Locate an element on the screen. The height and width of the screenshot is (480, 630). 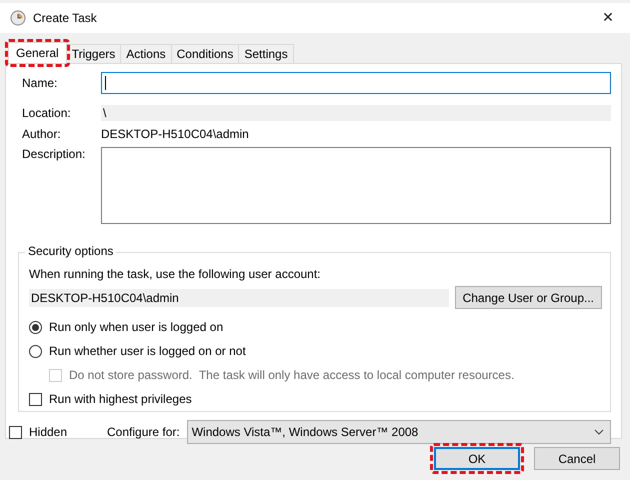
configure-dropdown: Windows Vista™, Windows Server™ 2008 is located at coordinates (398, 432).